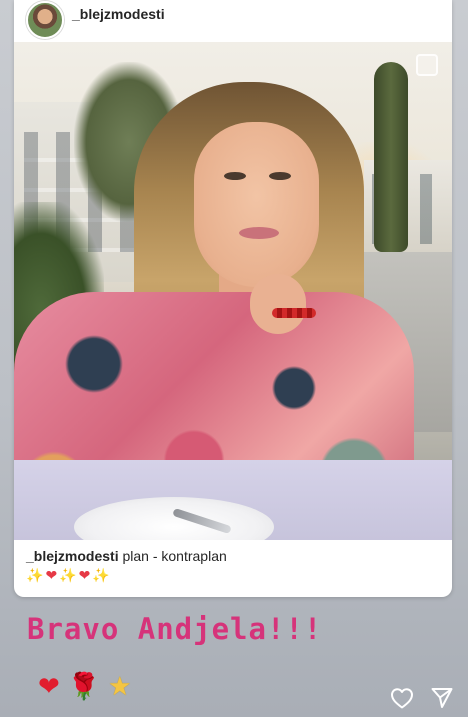 This screenshot has width=468, height=717. I want to click on rose-icon: 🌹, so click(84, 687).